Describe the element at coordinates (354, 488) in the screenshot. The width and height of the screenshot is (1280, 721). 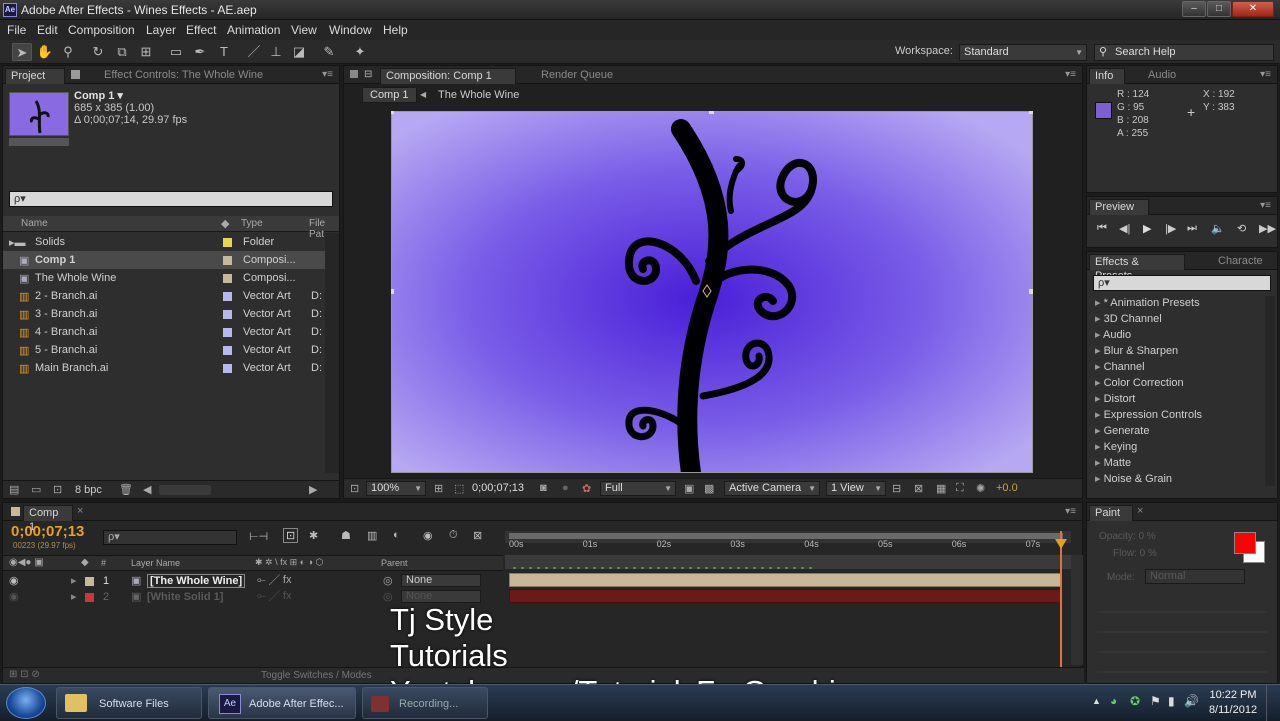
I see `always-preview-icon: ⊡` at that location.